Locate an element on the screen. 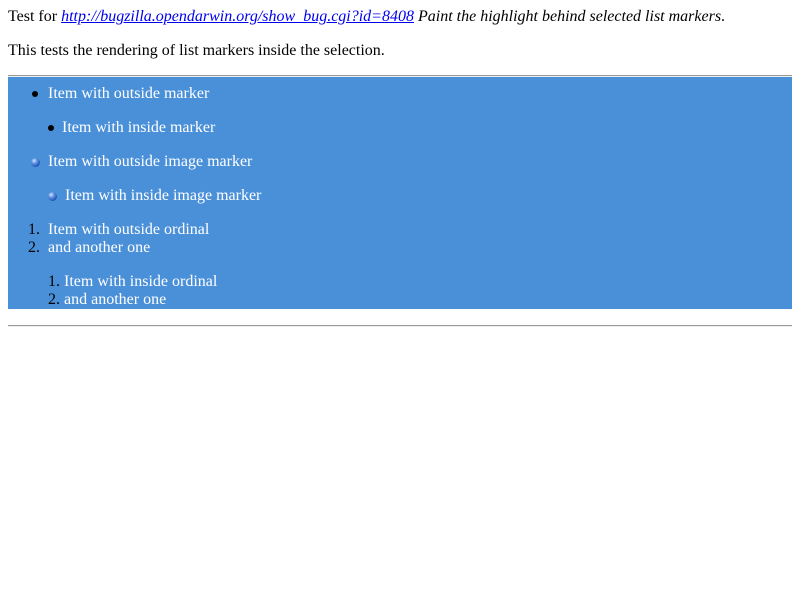 Image resolution: width=800 pixels, height=600 pixels. list-item-label: Item with inside ordinal is located at coordinates (141, 281).